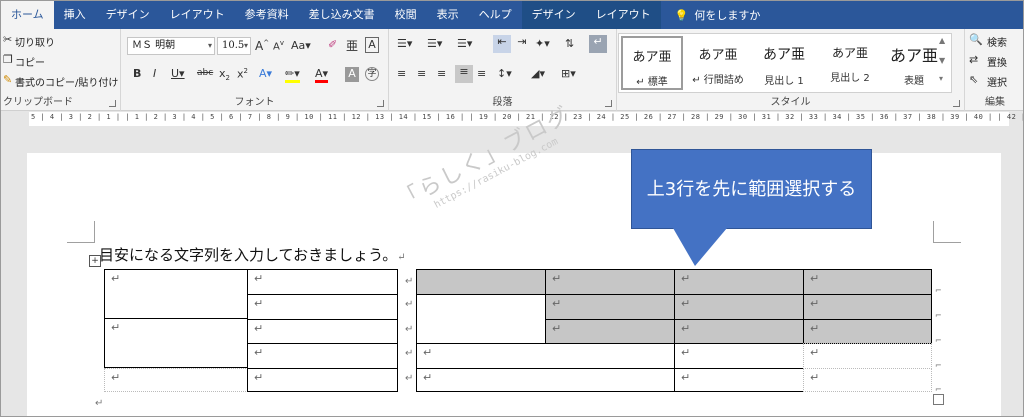 The image size is (1024, 417). Describe the element at coordinates (137, 73) in the screenshot. I see `bold-icon: B` at that location.